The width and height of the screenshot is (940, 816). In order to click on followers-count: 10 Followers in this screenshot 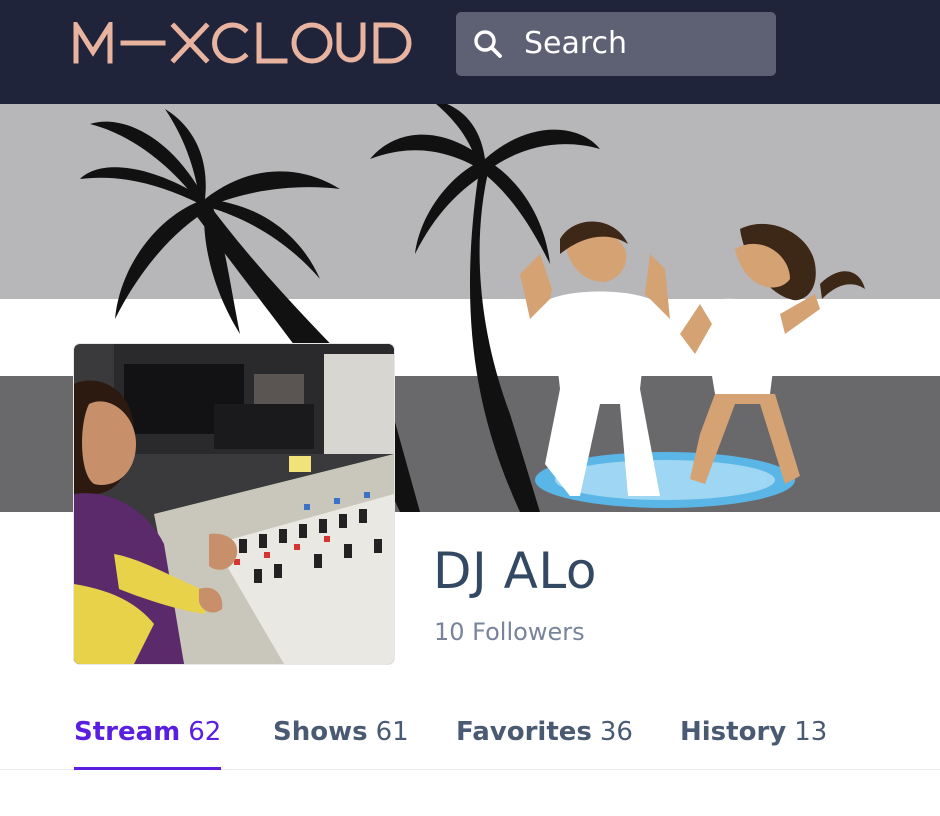, I will do `click(509, 632)`.